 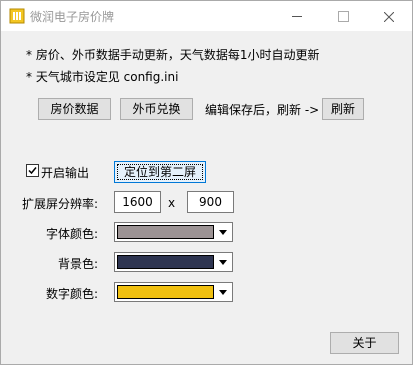 What do you see at coordinates (165, 262) in the screenshot?
I see `background-color-swatch` at bounding box center [165, 262].